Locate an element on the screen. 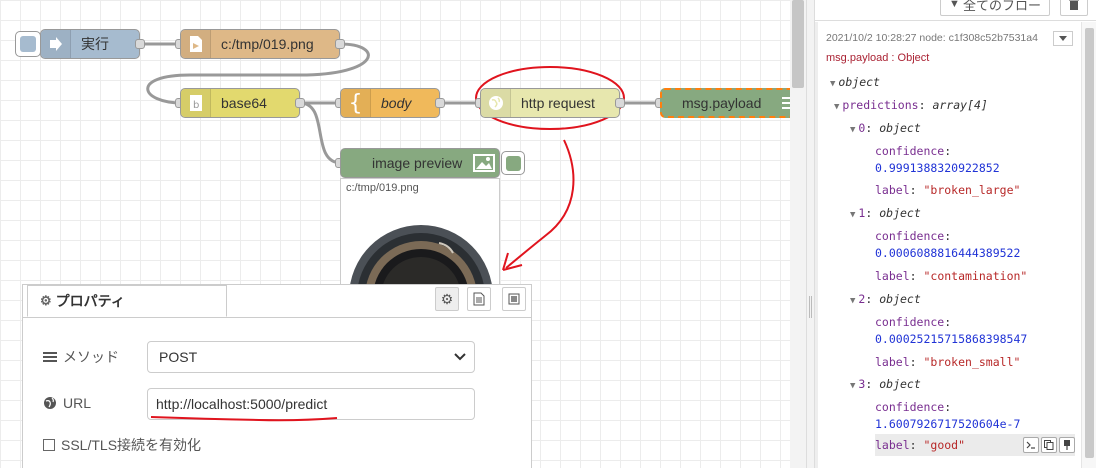  image-preview-caption: c:/tmp/019.png is located at coordinates (382, 188).